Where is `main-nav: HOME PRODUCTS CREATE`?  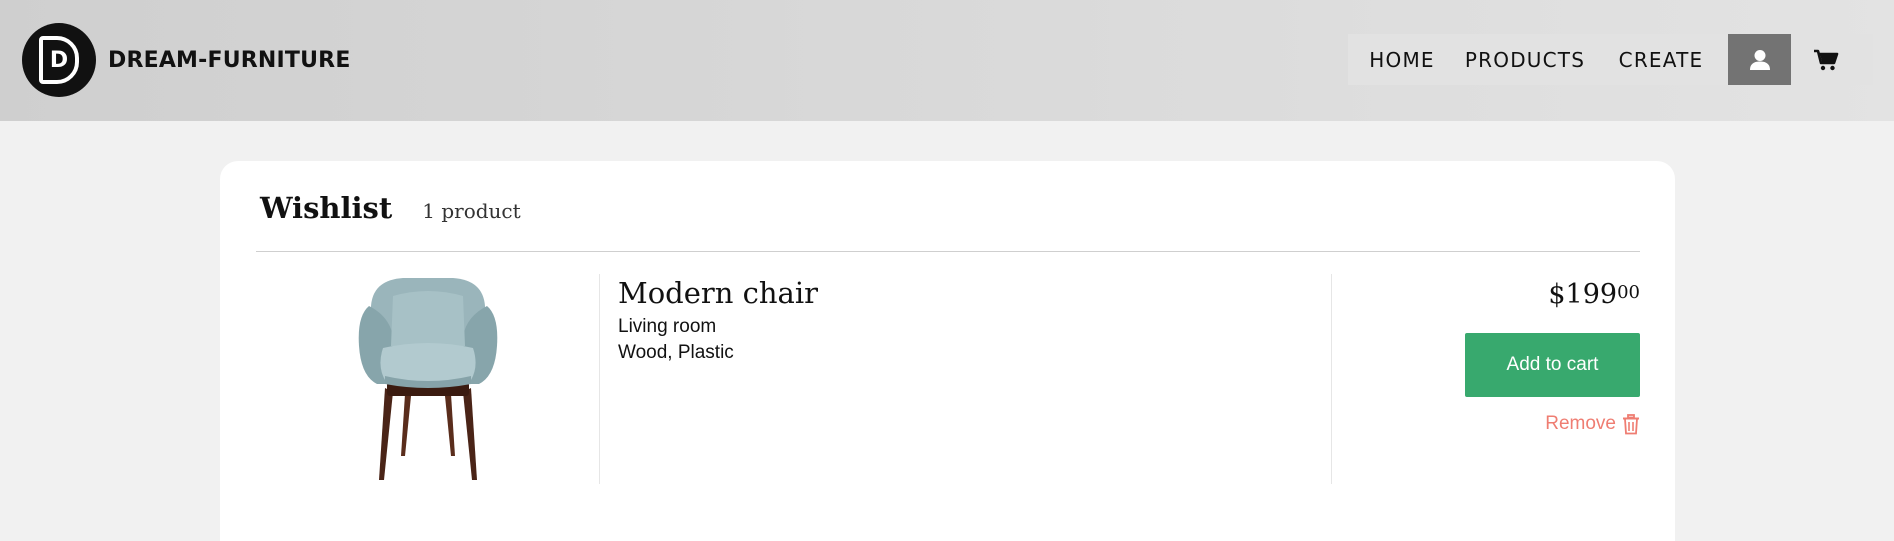 main-nav: HOME PRODUCTS CREATE is located at coordinates (1610, 59).